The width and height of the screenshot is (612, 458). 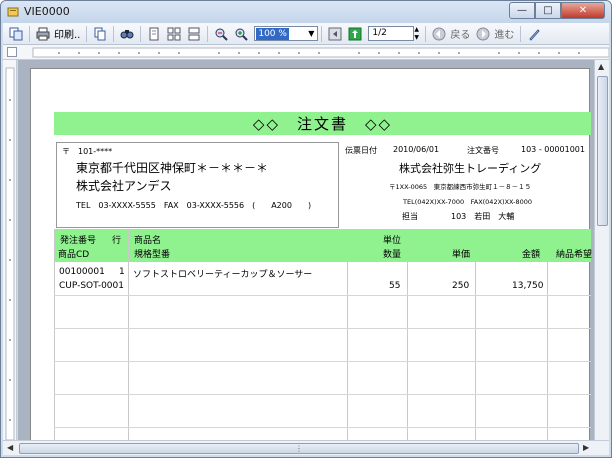 I want to click on printer-icon, so click(x=43, y=34).